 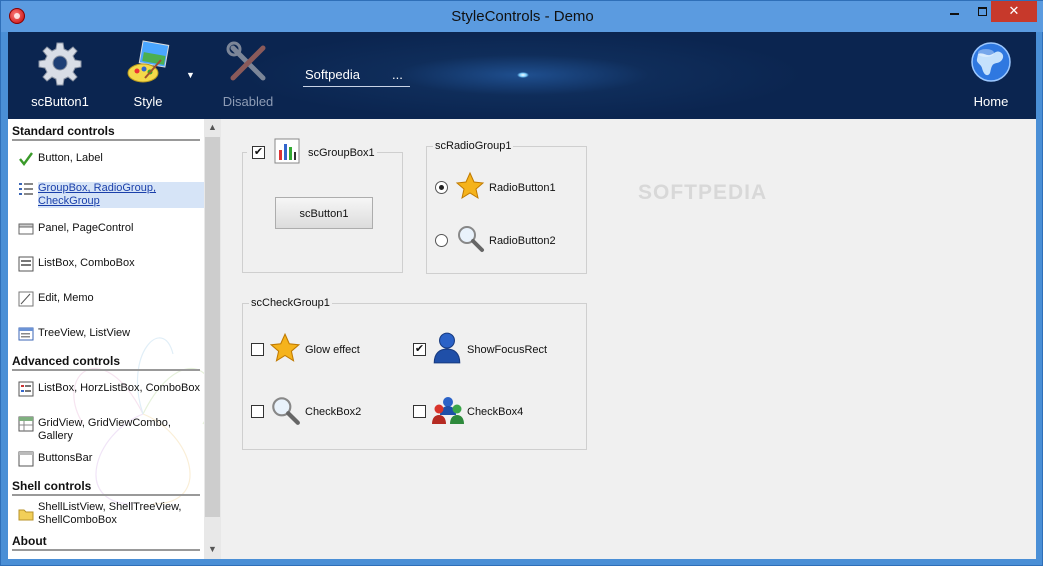 I want to click on showfocusrect-label: ShowFocusRect, so click(x=507, y=350).